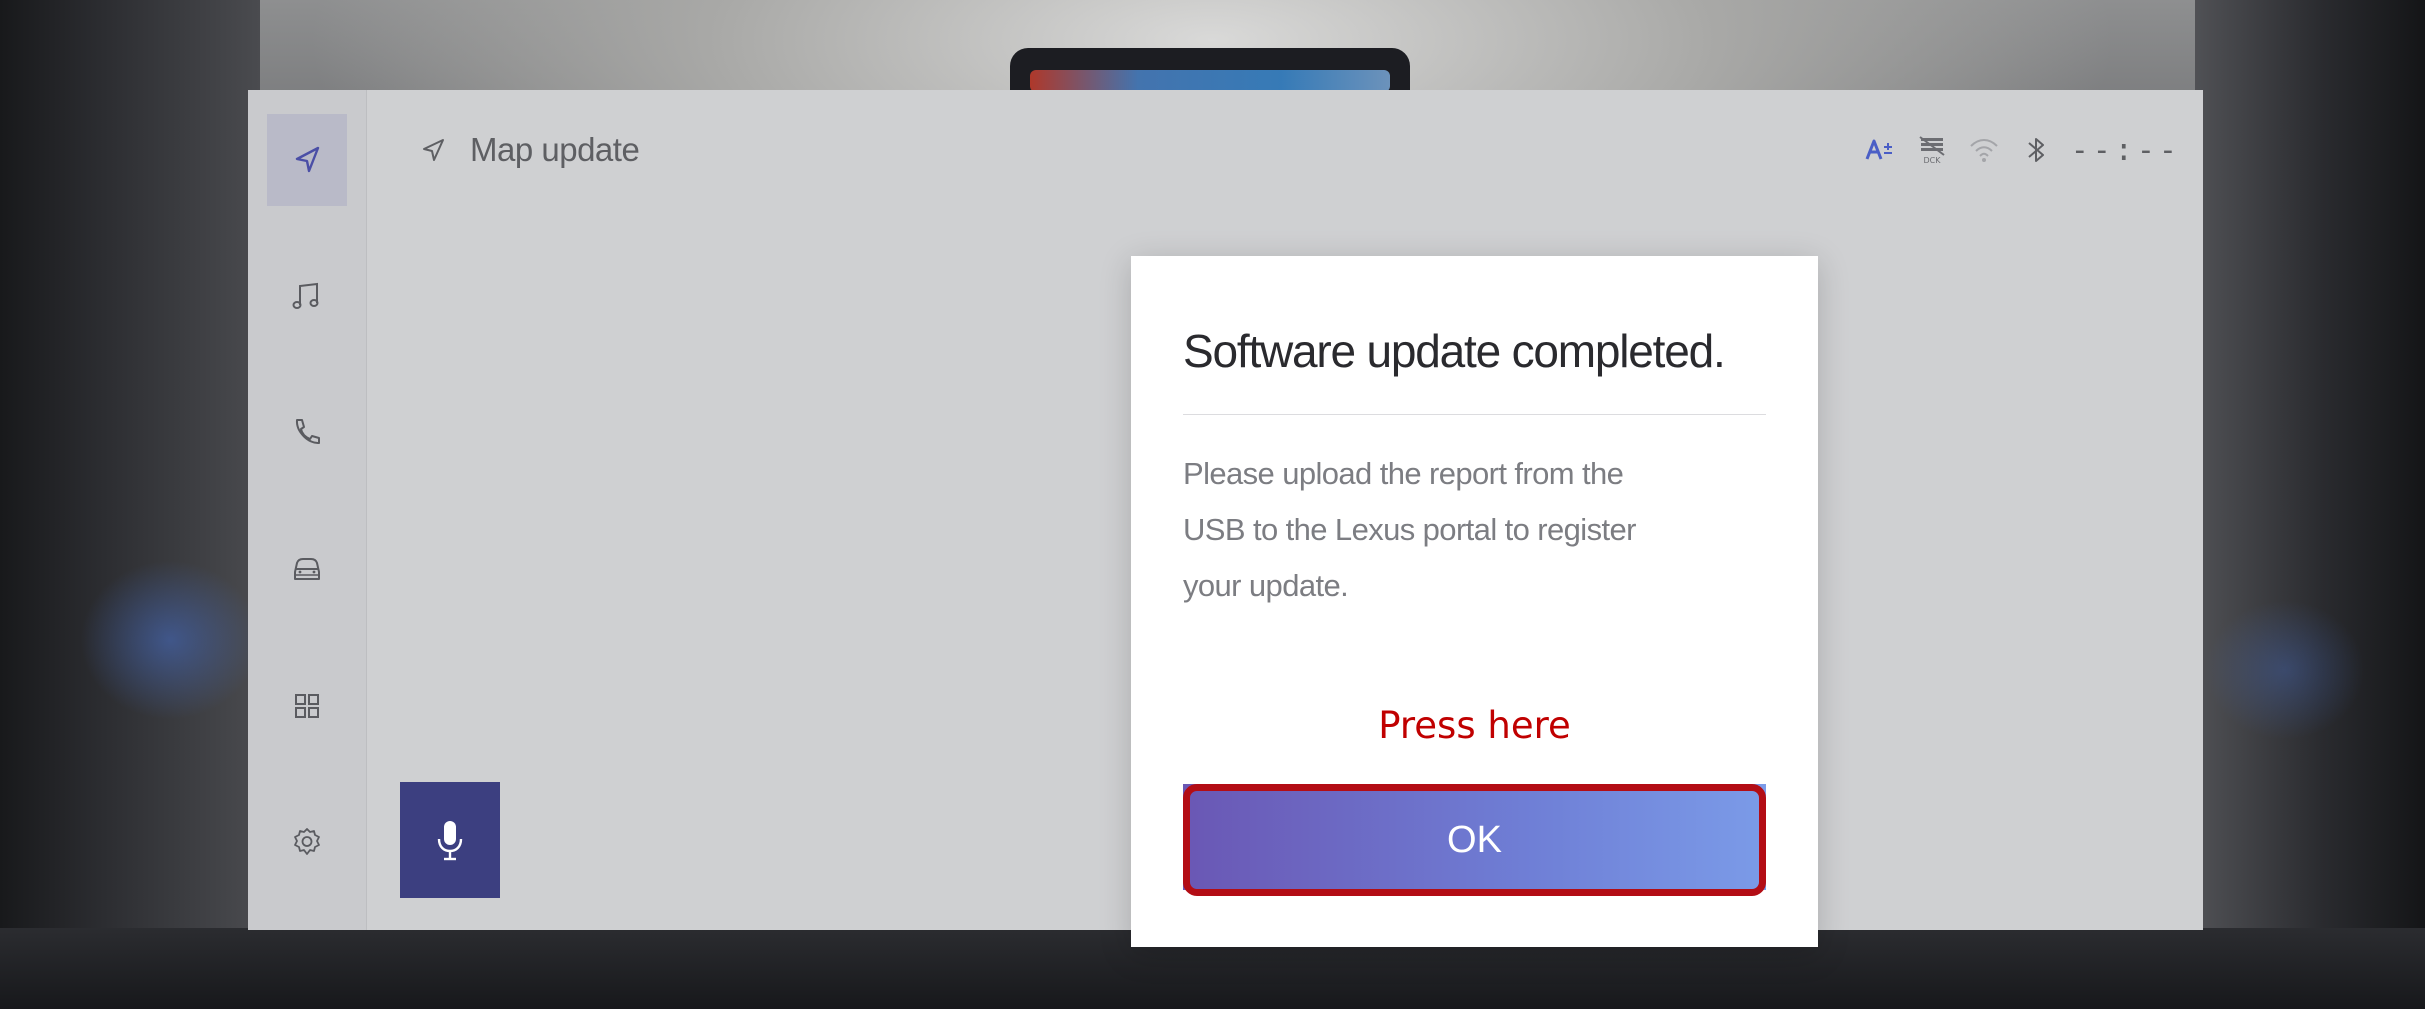 This screenshot has width=2425, height=1009. What do you see at coordinates (1932, 150) in the screenshot?
I see `dcm-off-icon: DCK` at bounding box center [1932, 150].